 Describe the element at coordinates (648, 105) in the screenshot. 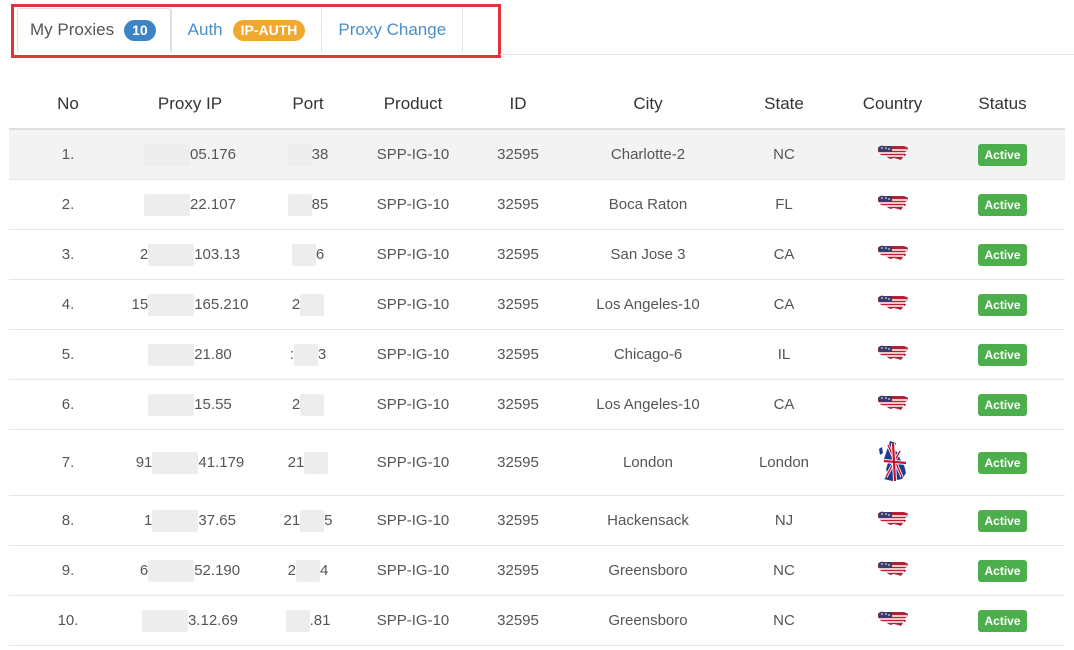

I see `col-city: City` at that location.